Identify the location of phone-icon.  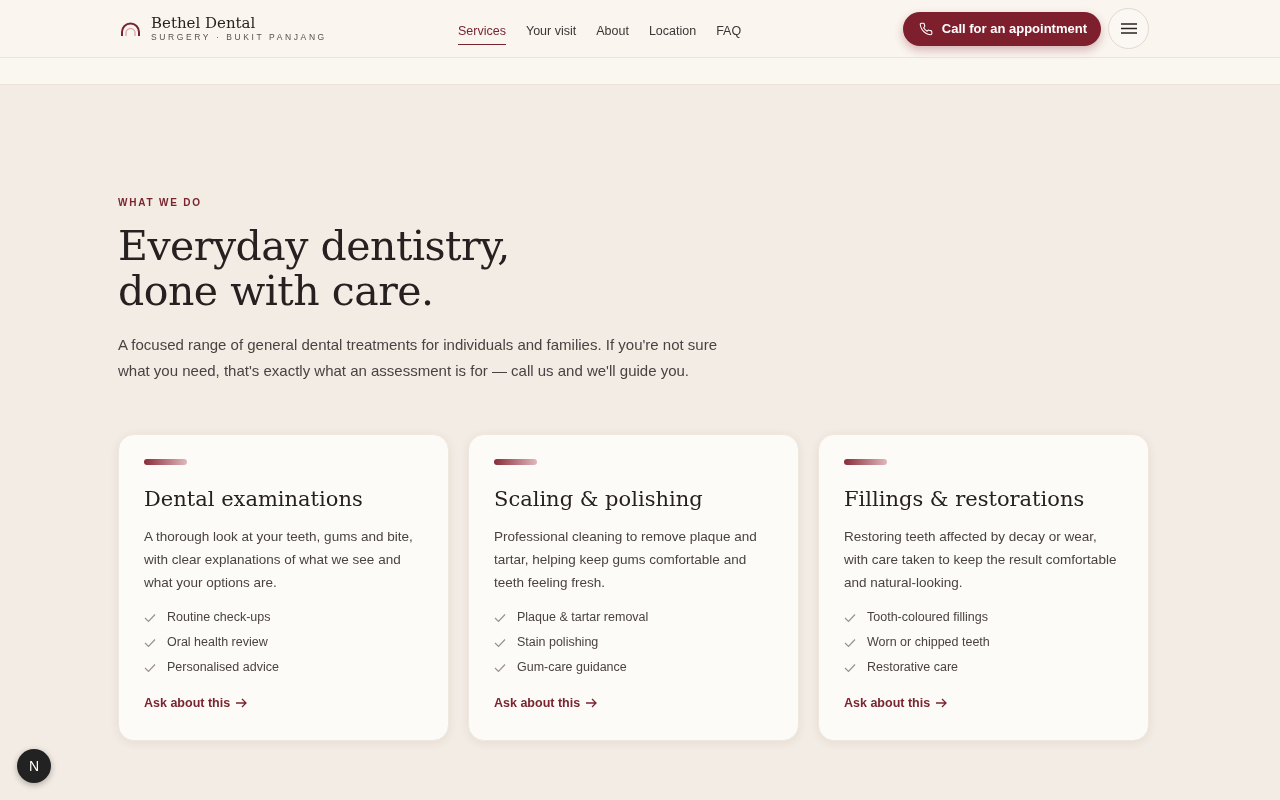
(925, 28).